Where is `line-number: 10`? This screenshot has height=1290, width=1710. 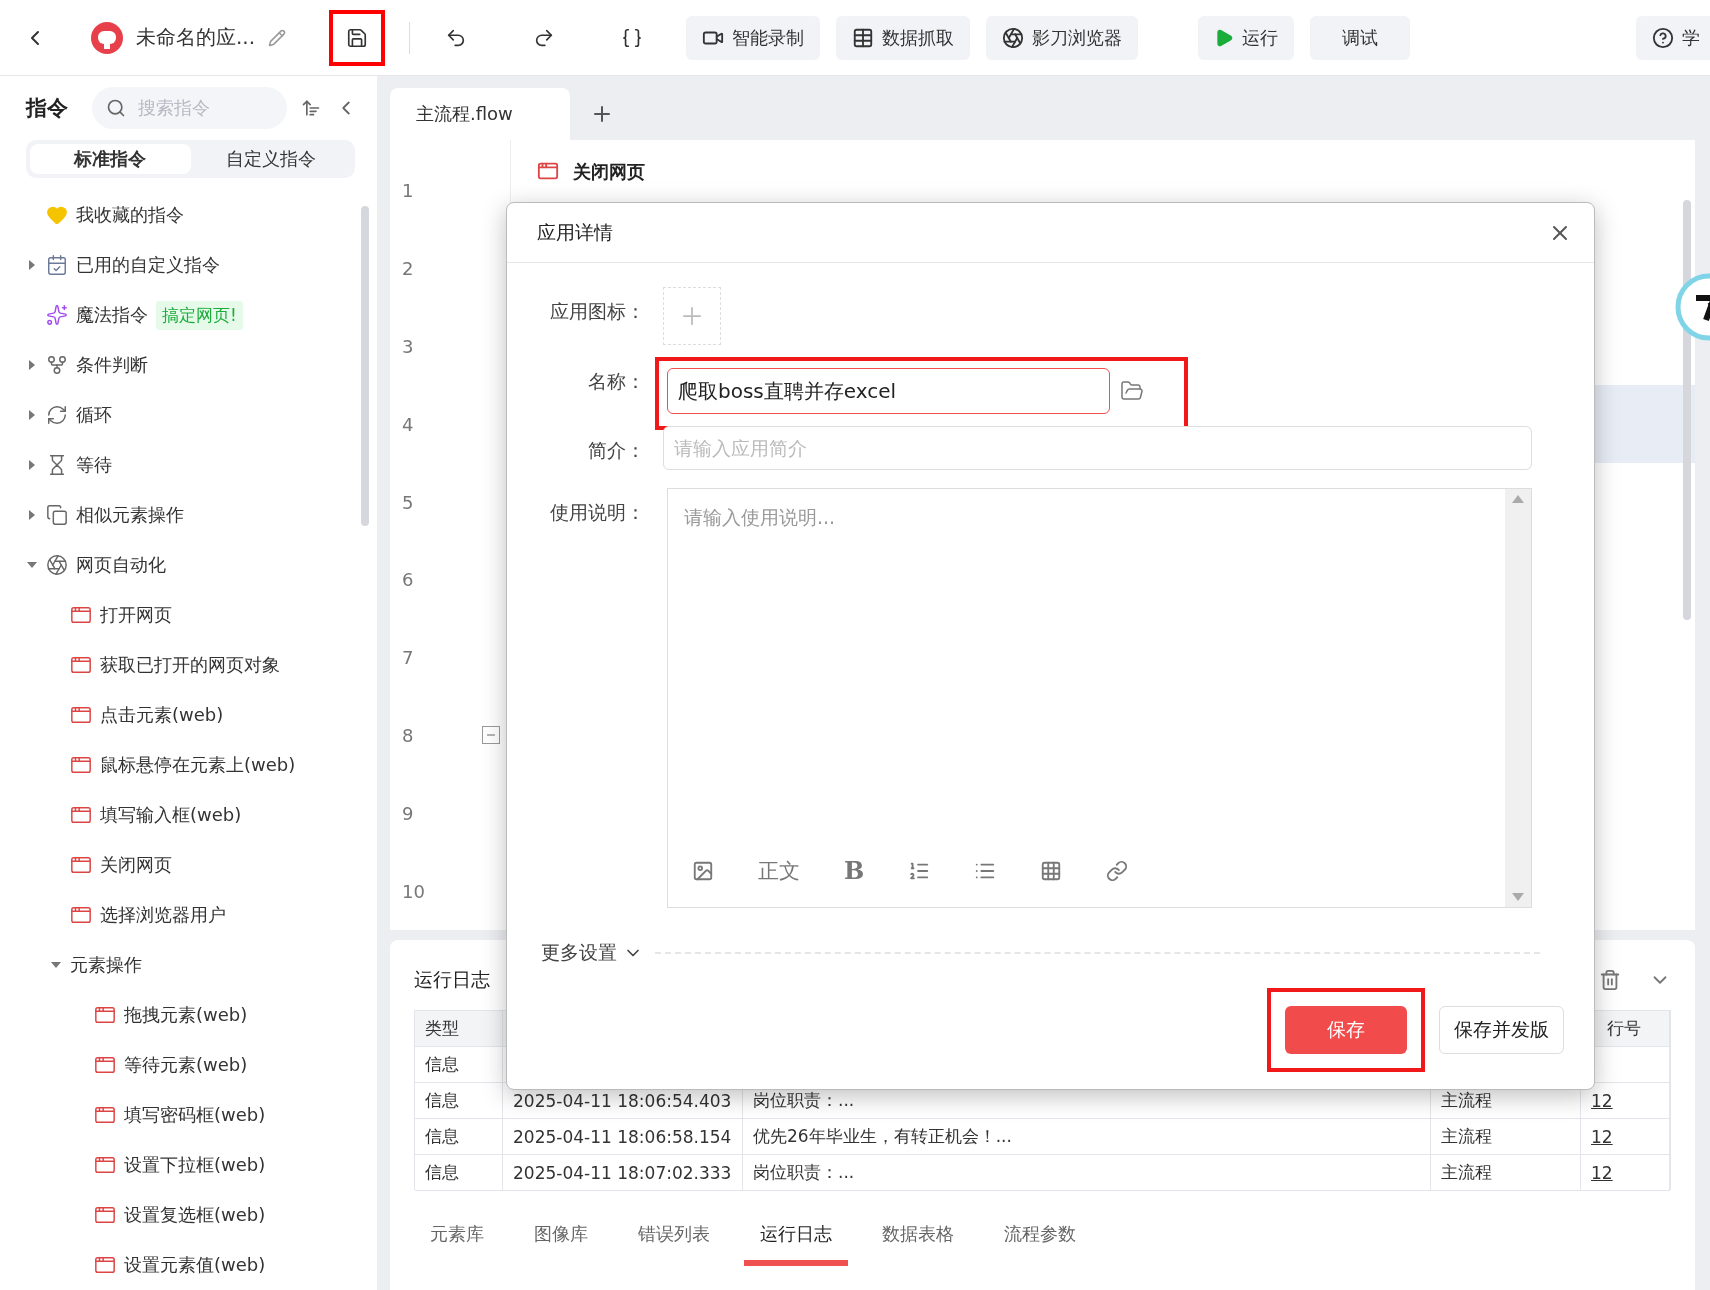 line-number: 10 is located at coordinates (413, 891).